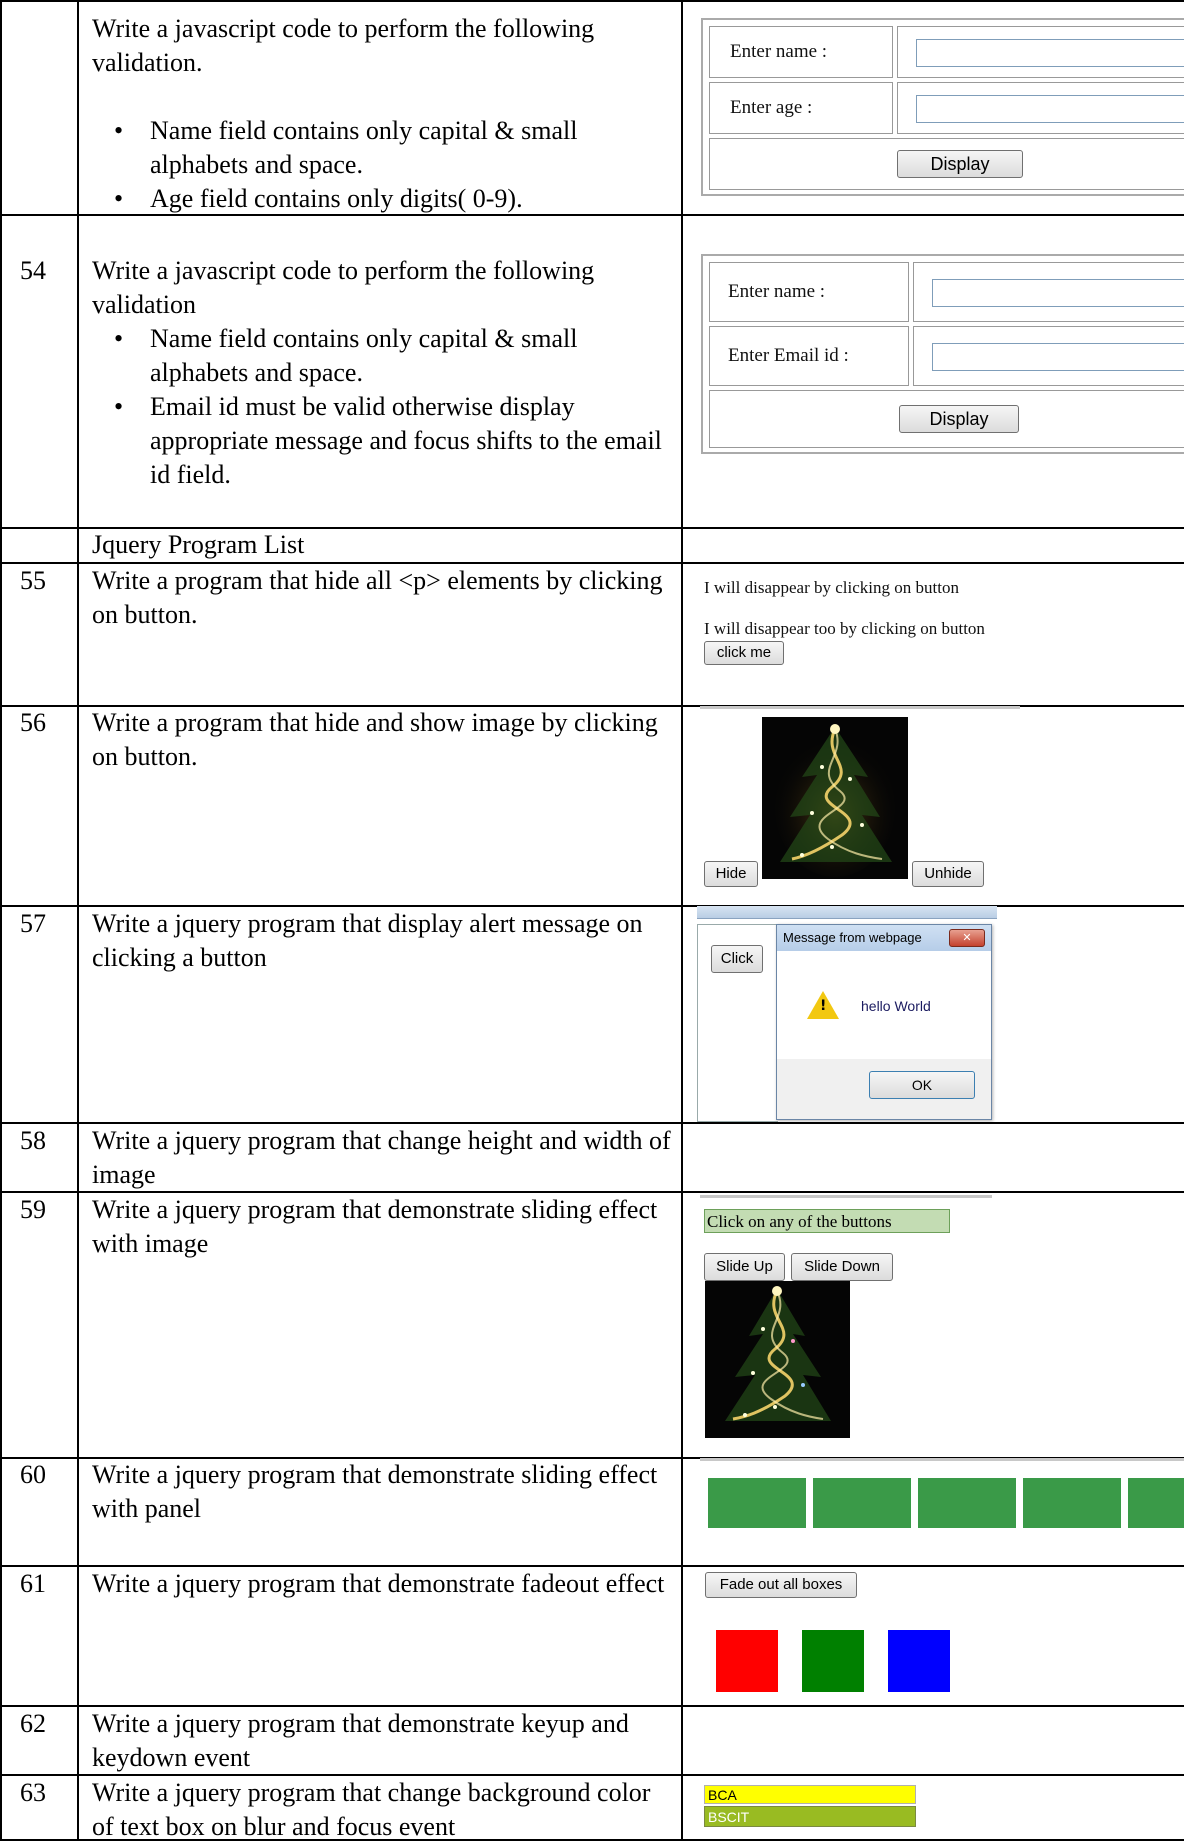  Describe the element at coordinates (922, 1085) in the screenshot. I see `ok-button: OK` at that location.